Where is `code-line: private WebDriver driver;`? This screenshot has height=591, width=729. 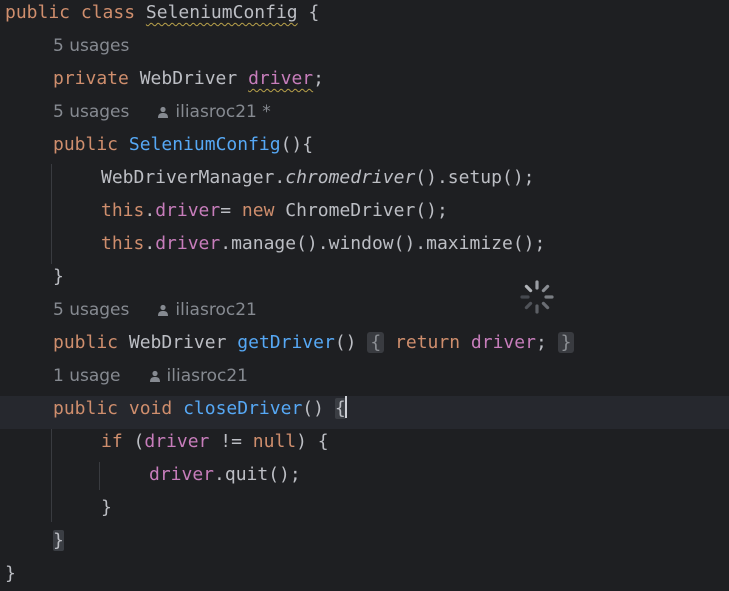 code-line: private WebDriver driver; is located at coordinates (364, 82).